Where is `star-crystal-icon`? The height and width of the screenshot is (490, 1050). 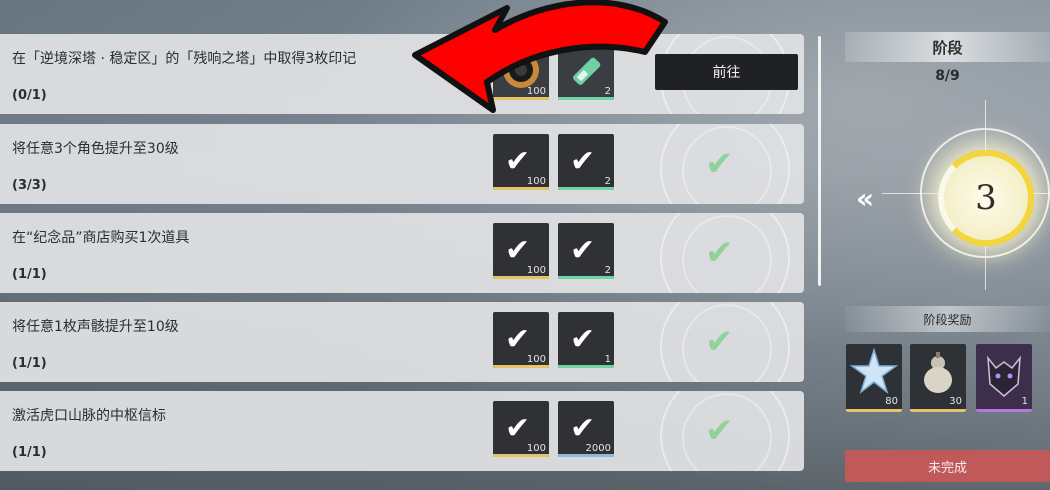 star-crystal-icon is located at coordinates (874, 371).